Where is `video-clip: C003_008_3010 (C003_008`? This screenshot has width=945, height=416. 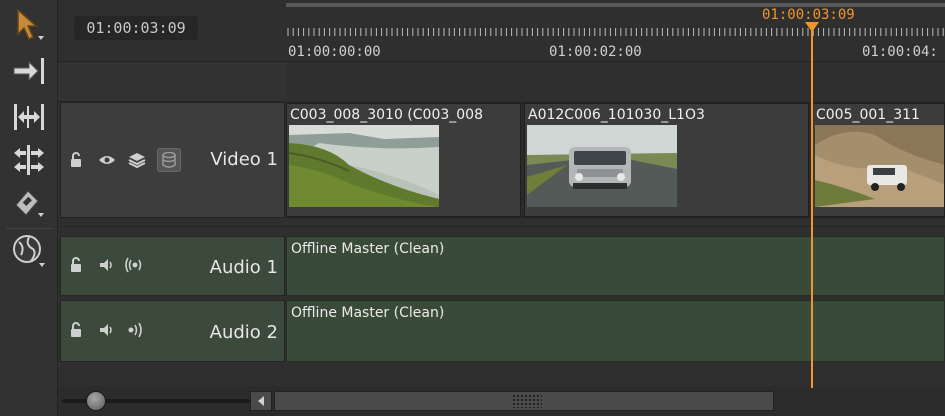
video-clip: C003_008_3010 (C003_008 is located at coordinates (403, 160).